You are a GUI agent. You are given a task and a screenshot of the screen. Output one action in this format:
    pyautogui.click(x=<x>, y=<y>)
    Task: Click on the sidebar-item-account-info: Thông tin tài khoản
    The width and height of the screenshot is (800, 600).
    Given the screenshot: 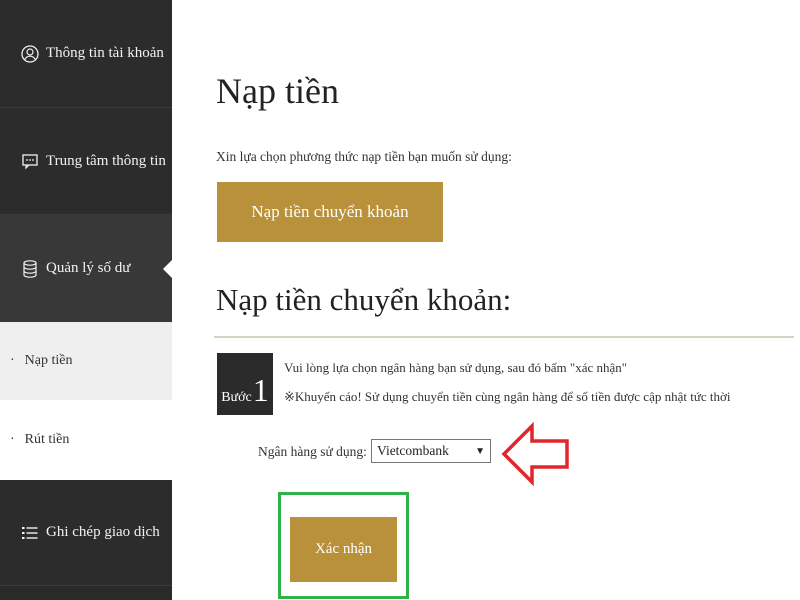 What is the action you would take?
    pyautogui.click(x=86, y=54)
    